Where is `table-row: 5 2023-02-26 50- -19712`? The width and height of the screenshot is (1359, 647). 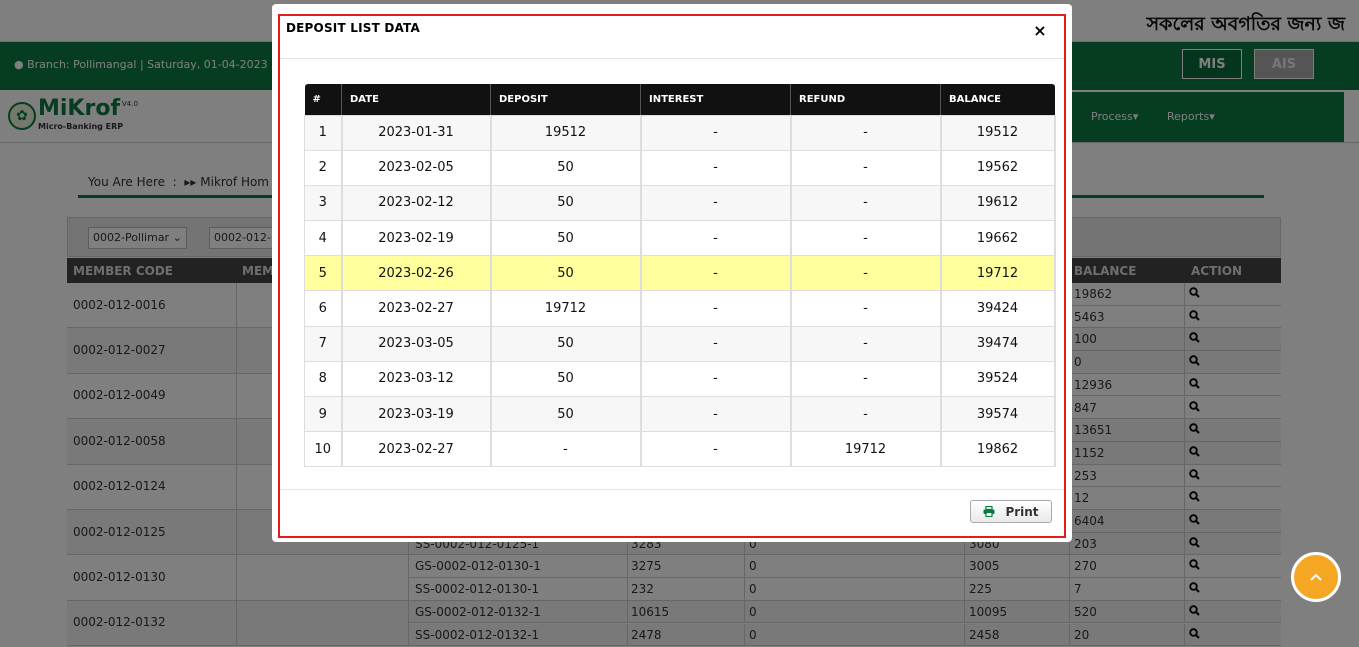
table-row: 5 2023-02-26 50- -19712 is located at coordinates (680, 273).